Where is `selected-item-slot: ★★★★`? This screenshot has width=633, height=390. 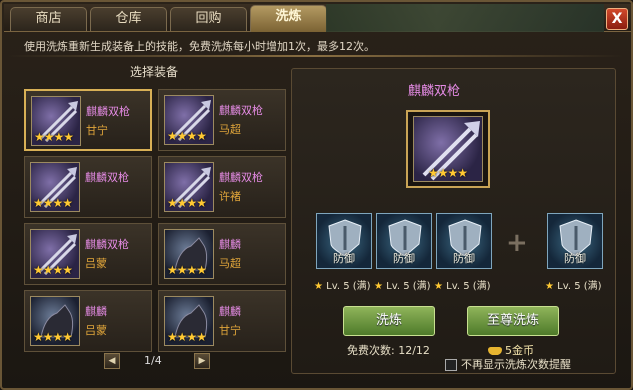 selected-item-slot: ★★★★ is located at coordinates (448, 149).